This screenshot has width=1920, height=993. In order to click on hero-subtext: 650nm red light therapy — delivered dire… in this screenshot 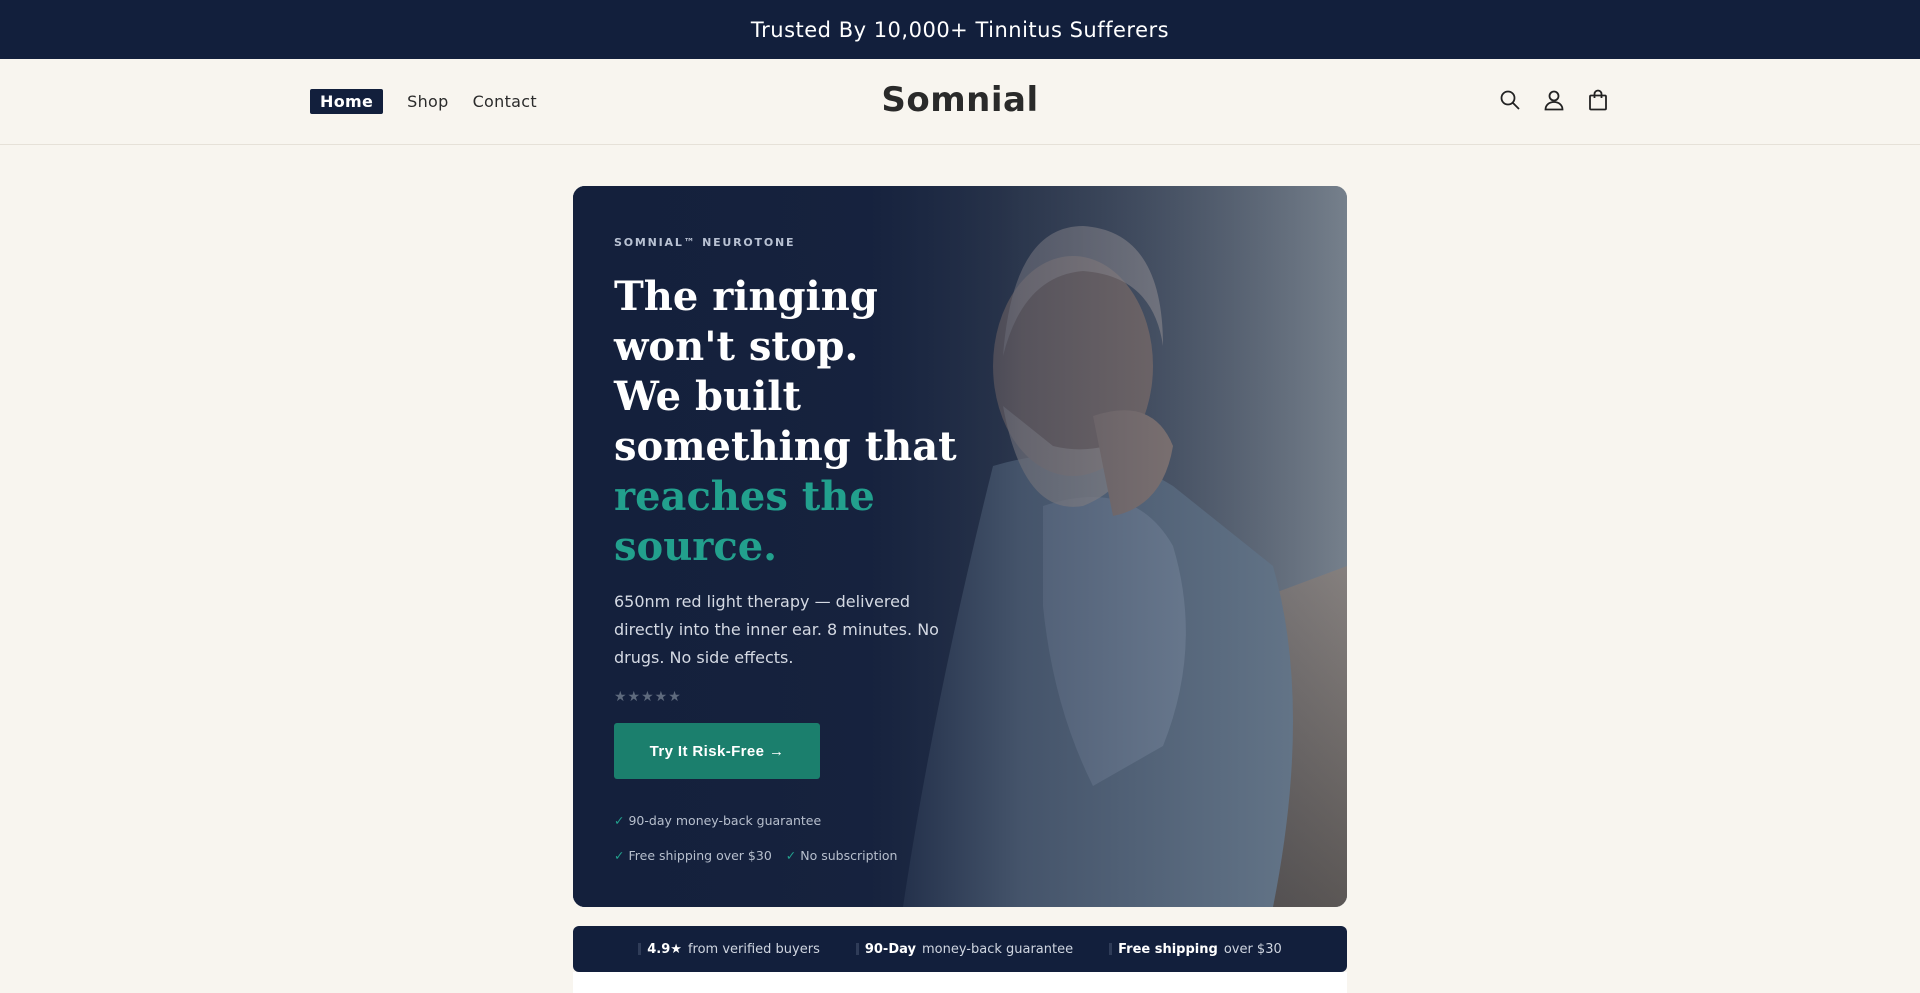, I will do `click(776, 629)`.